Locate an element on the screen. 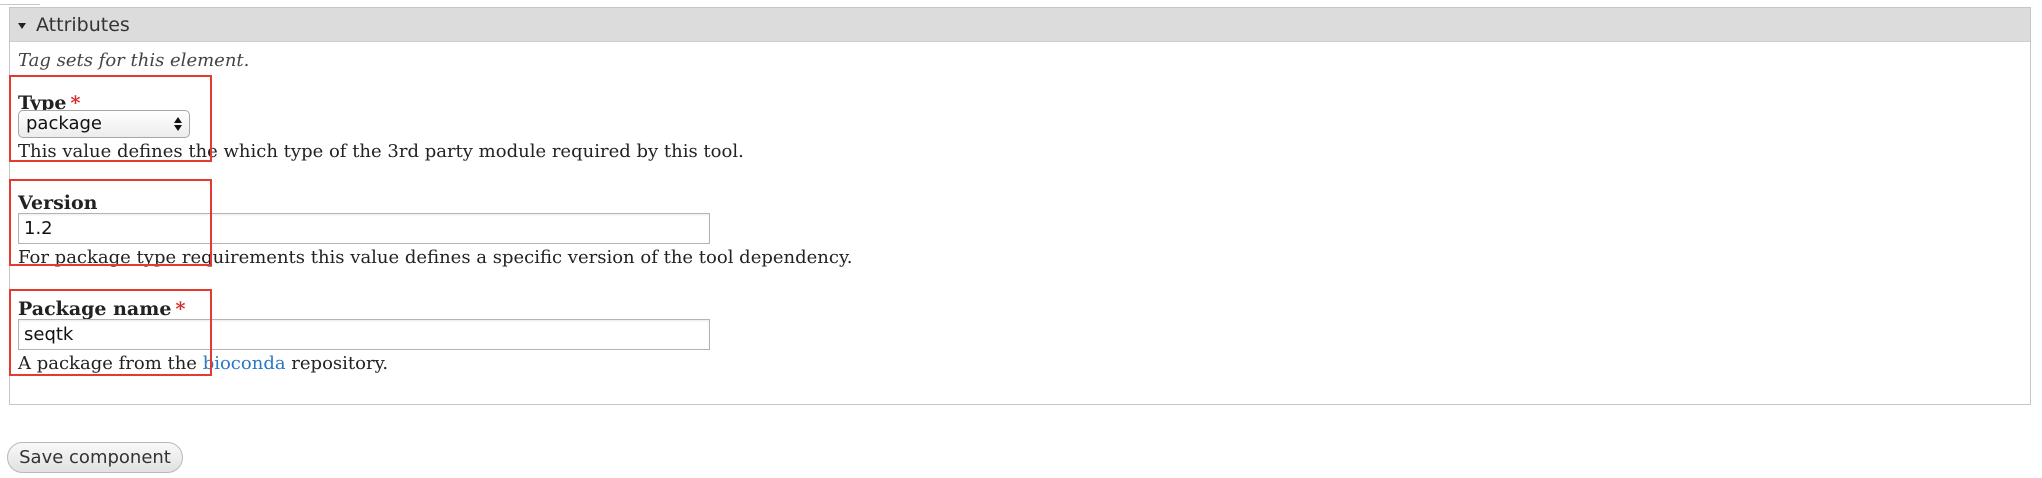 This screenshot has height=478, width=2042. package-help-prefix: A package from the is located at coordinates (110, 363).